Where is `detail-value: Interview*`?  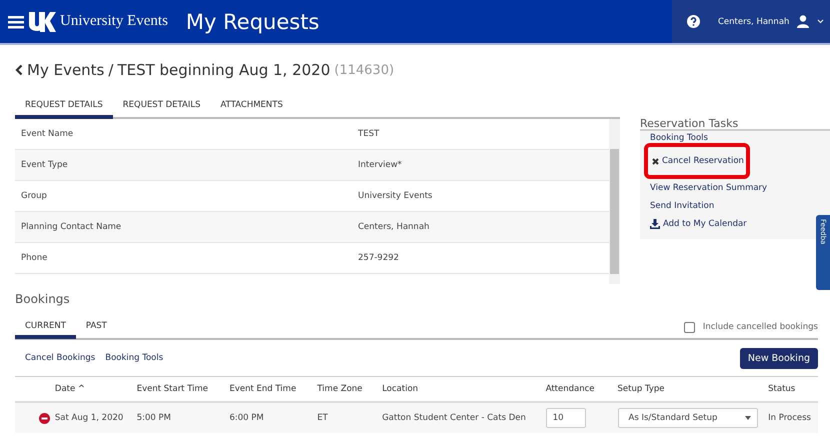 detail-value: Interview* is located at coordinates (380, 165).